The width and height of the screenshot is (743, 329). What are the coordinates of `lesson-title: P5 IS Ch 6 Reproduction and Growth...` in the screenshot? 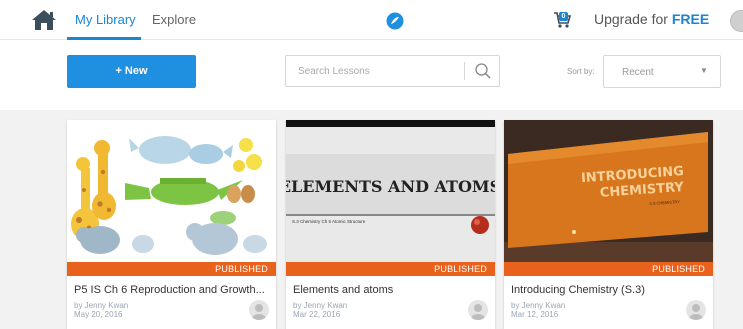 It's located at (172, 290).